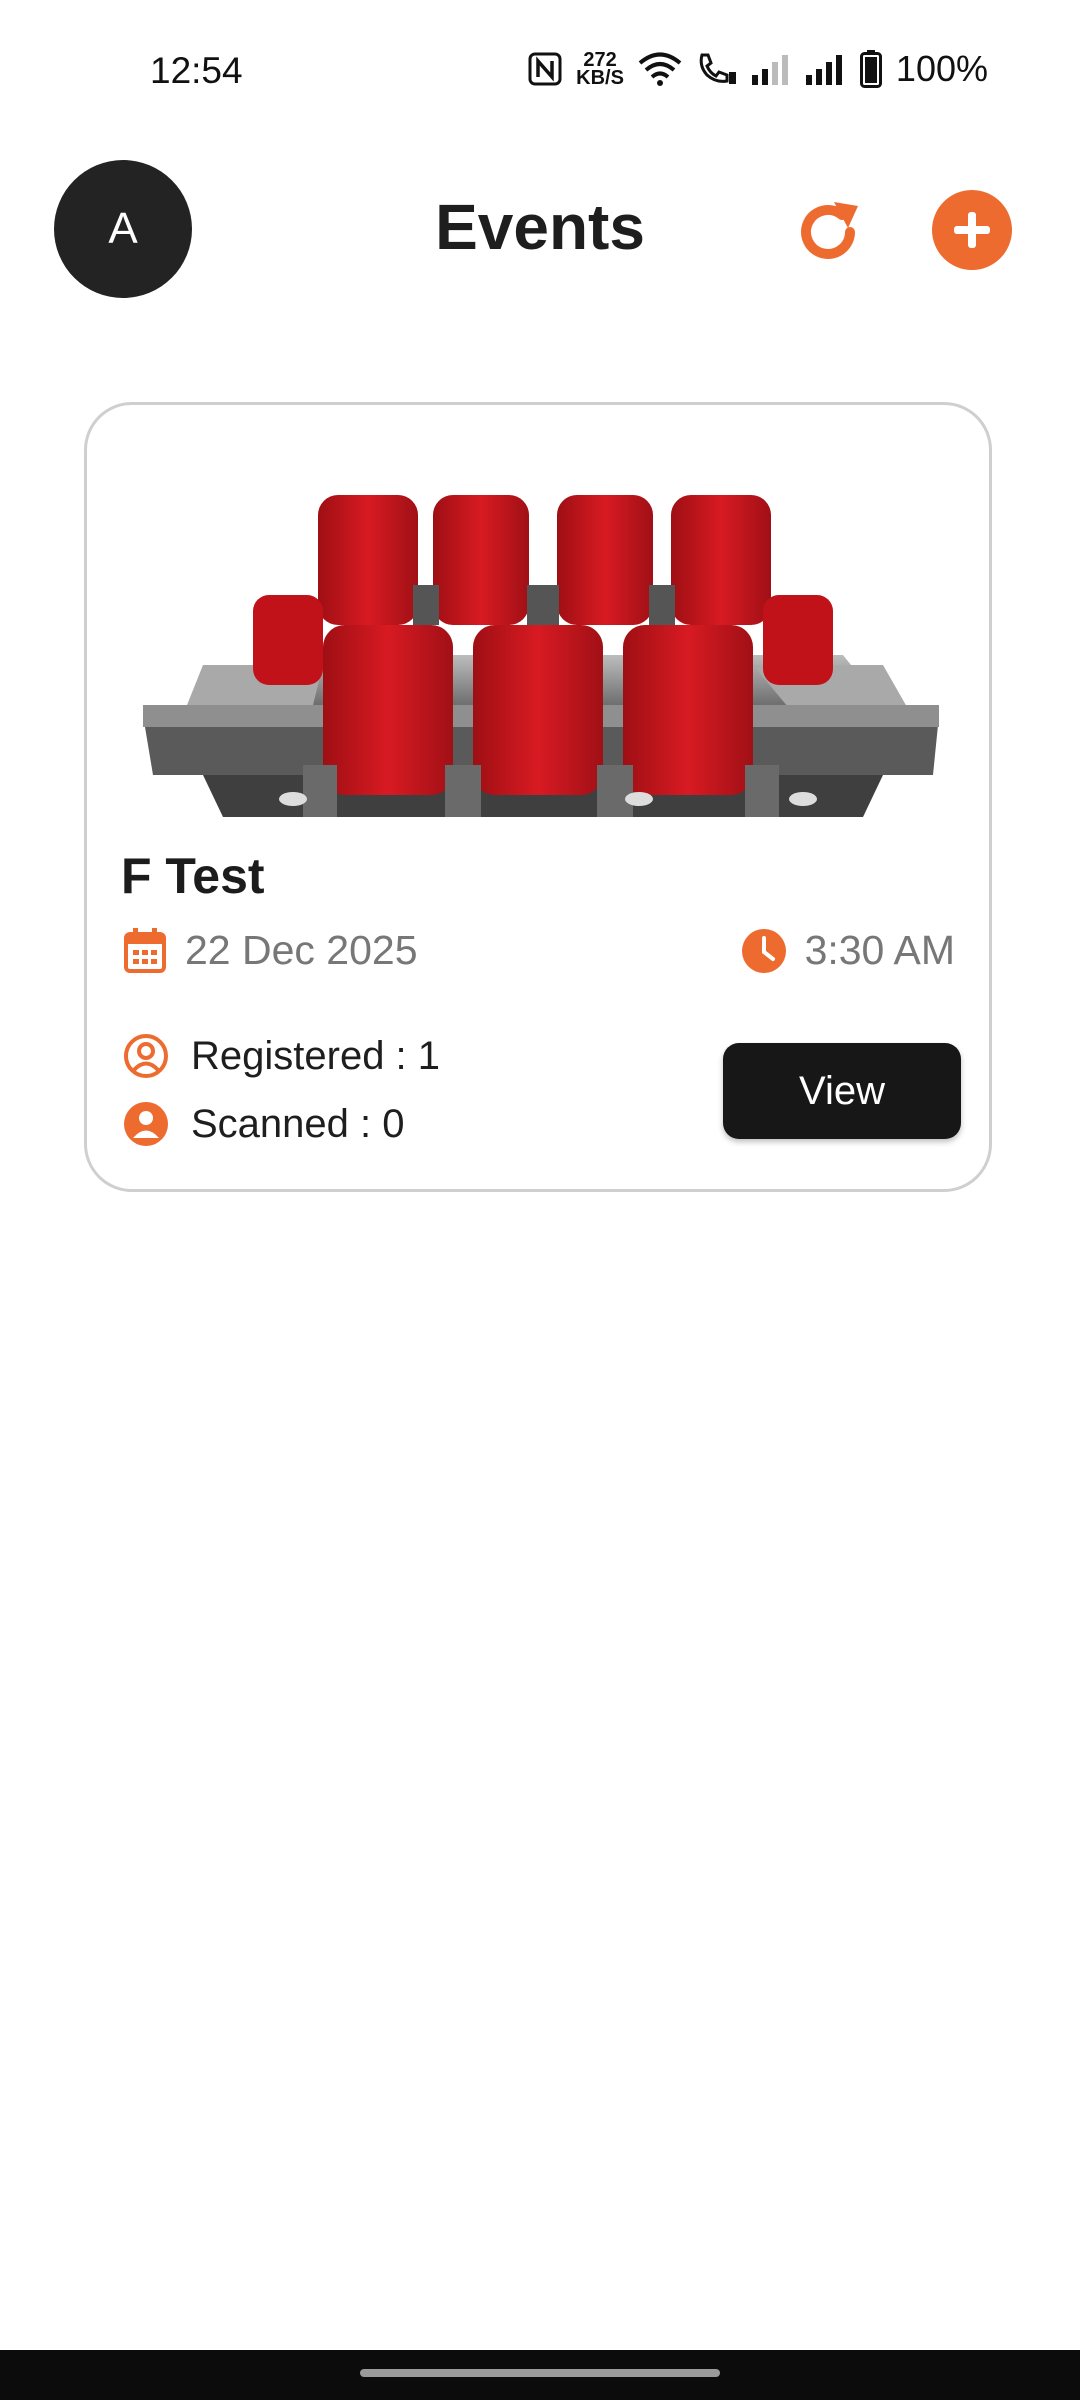 Image resolution: width=1080 pixels, height=2400 pixels. I want to click on call-icon, so click(717, 69).